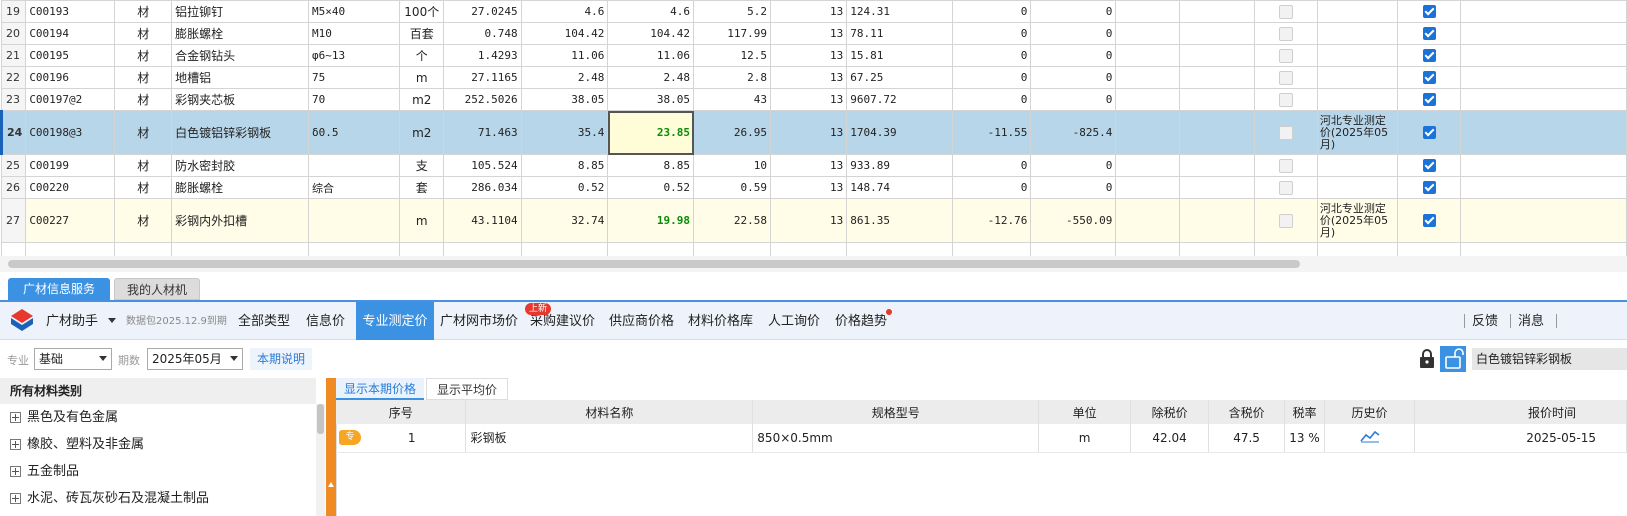  What do you see at coordinates (72, 321) in the screenshot?
I see `brand-name: 广材助手` at bounding box center [72, 321].